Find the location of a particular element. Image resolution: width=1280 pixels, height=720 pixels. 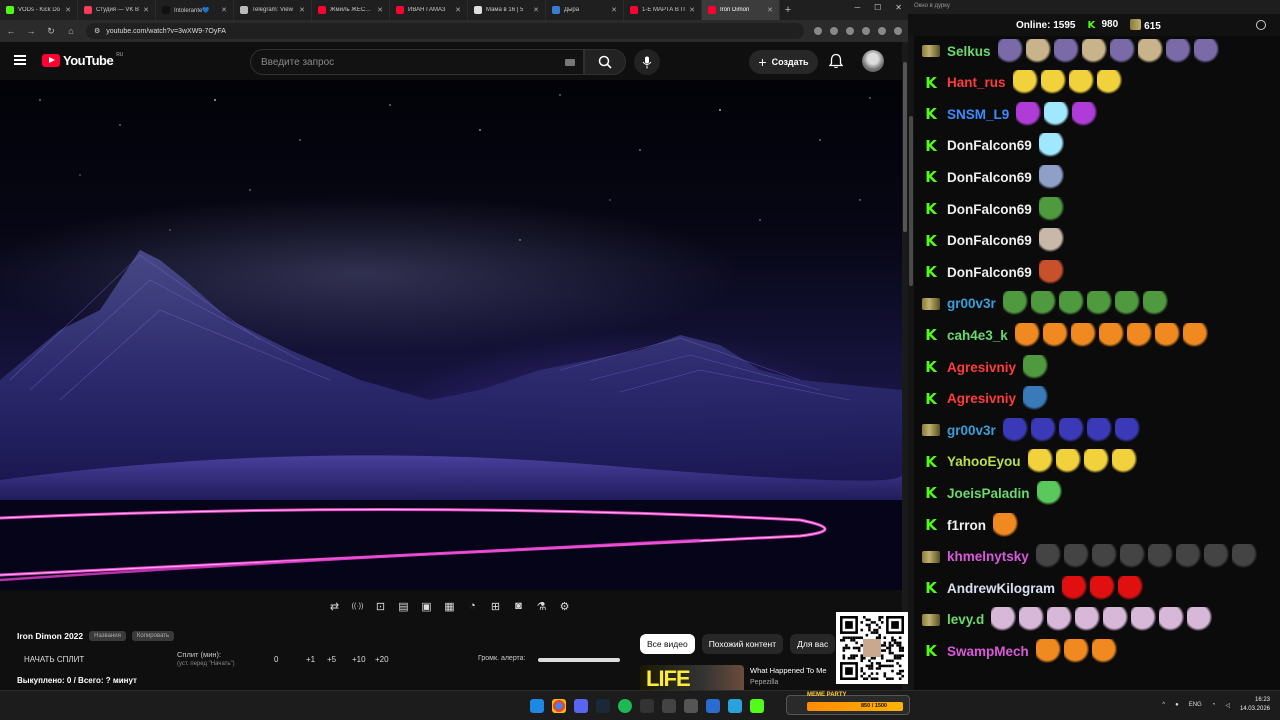

address-bar: ⚙ youtube.com/watch?v=3wXW9-7OyFA is located at coordinates (445, 31).